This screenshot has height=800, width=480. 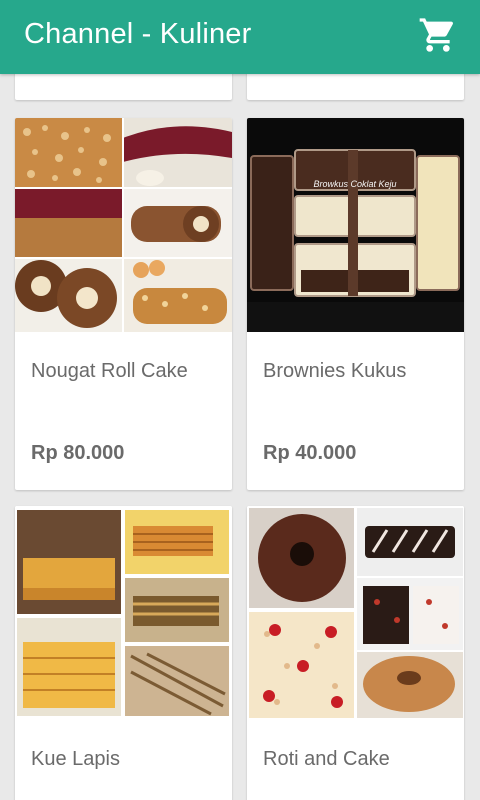 What do you see at coordinates (109, 371) in the screenshot?
I see `product-name: Nougat Roll Cake` at bounding box center [109, 371].